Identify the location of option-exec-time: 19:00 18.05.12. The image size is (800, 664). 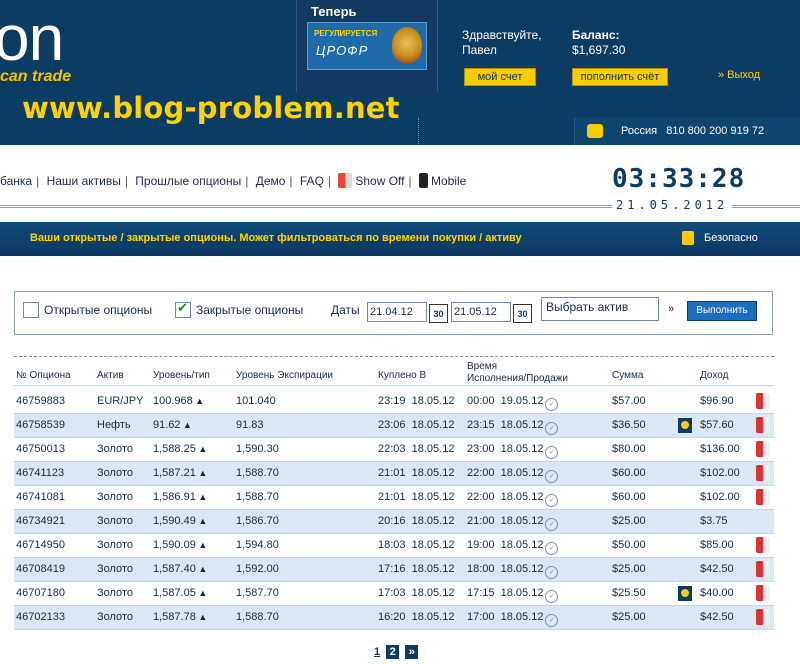
(505, 545).